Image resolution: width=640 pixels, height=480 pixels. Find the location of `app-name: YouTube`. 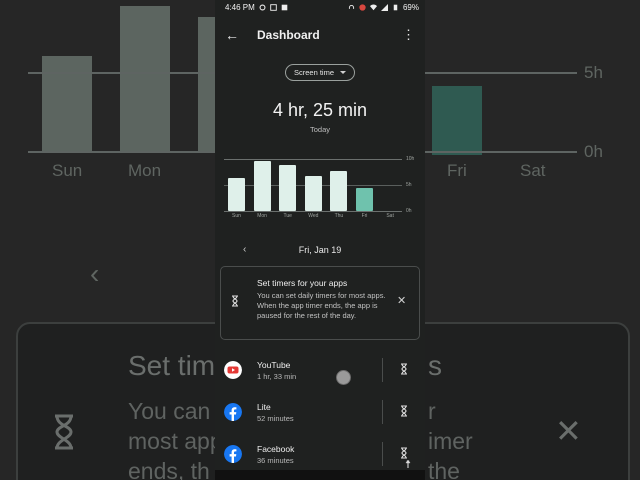

app-name: YouTube is located at coordinates (274, 365).